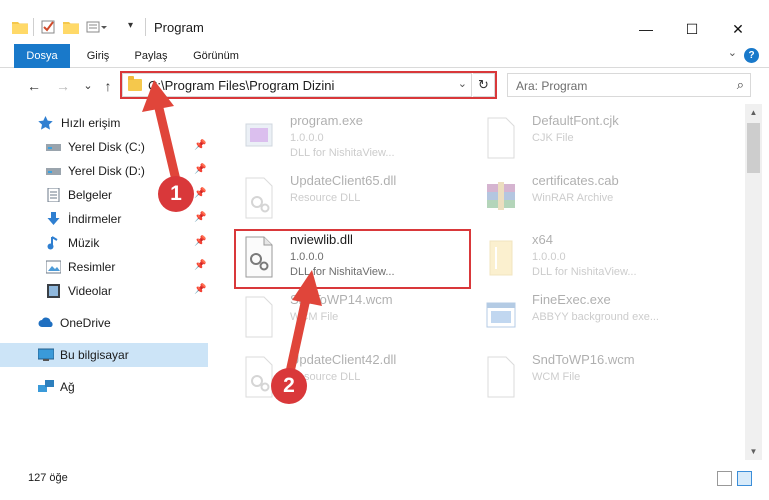  What do you see at coordinates (542, 239) in the screenshot?
I see `file-name: x64` at bounding box center [542, 239].